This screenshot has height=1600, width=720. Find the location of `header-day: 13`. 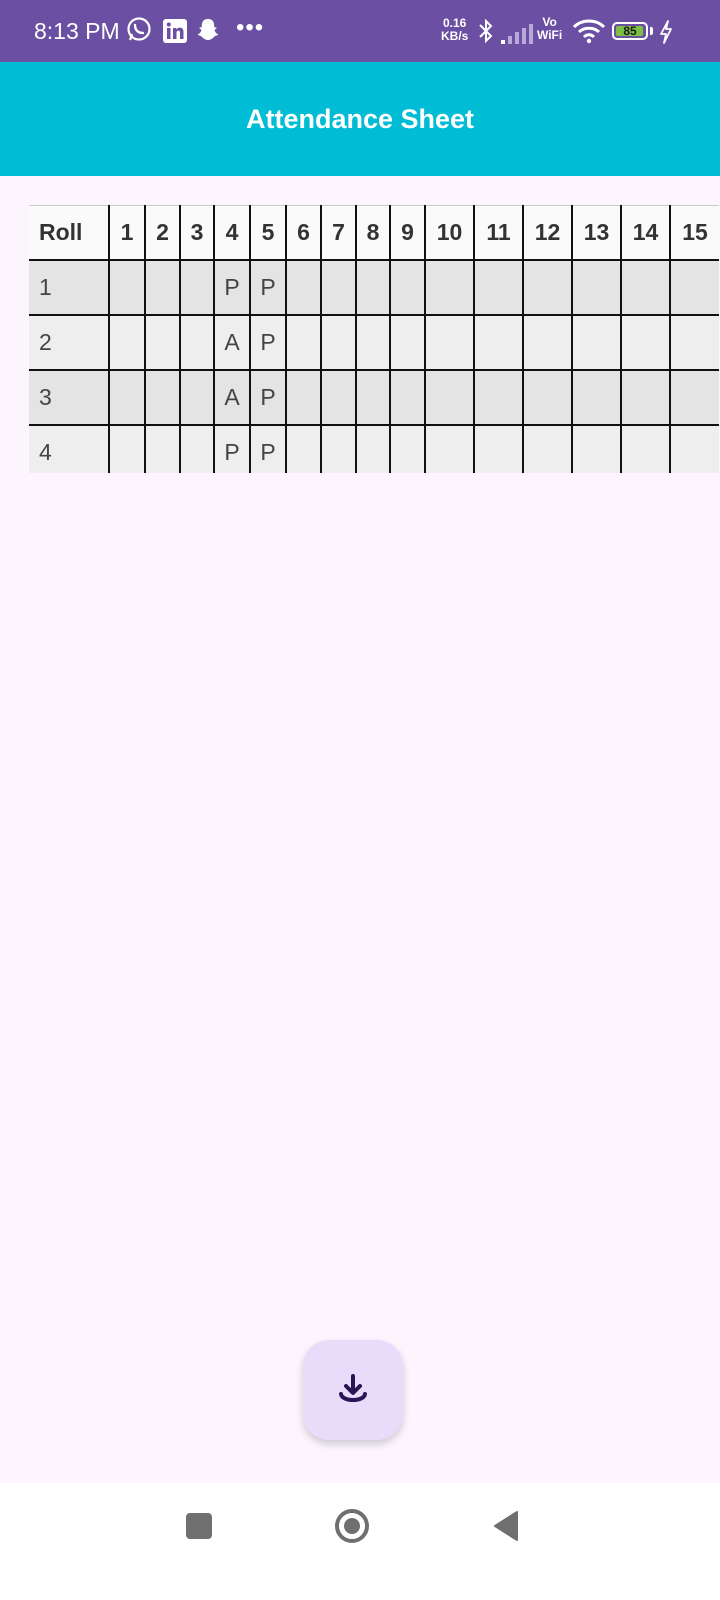

header-day: 13 is located at coordinates (596, 232).